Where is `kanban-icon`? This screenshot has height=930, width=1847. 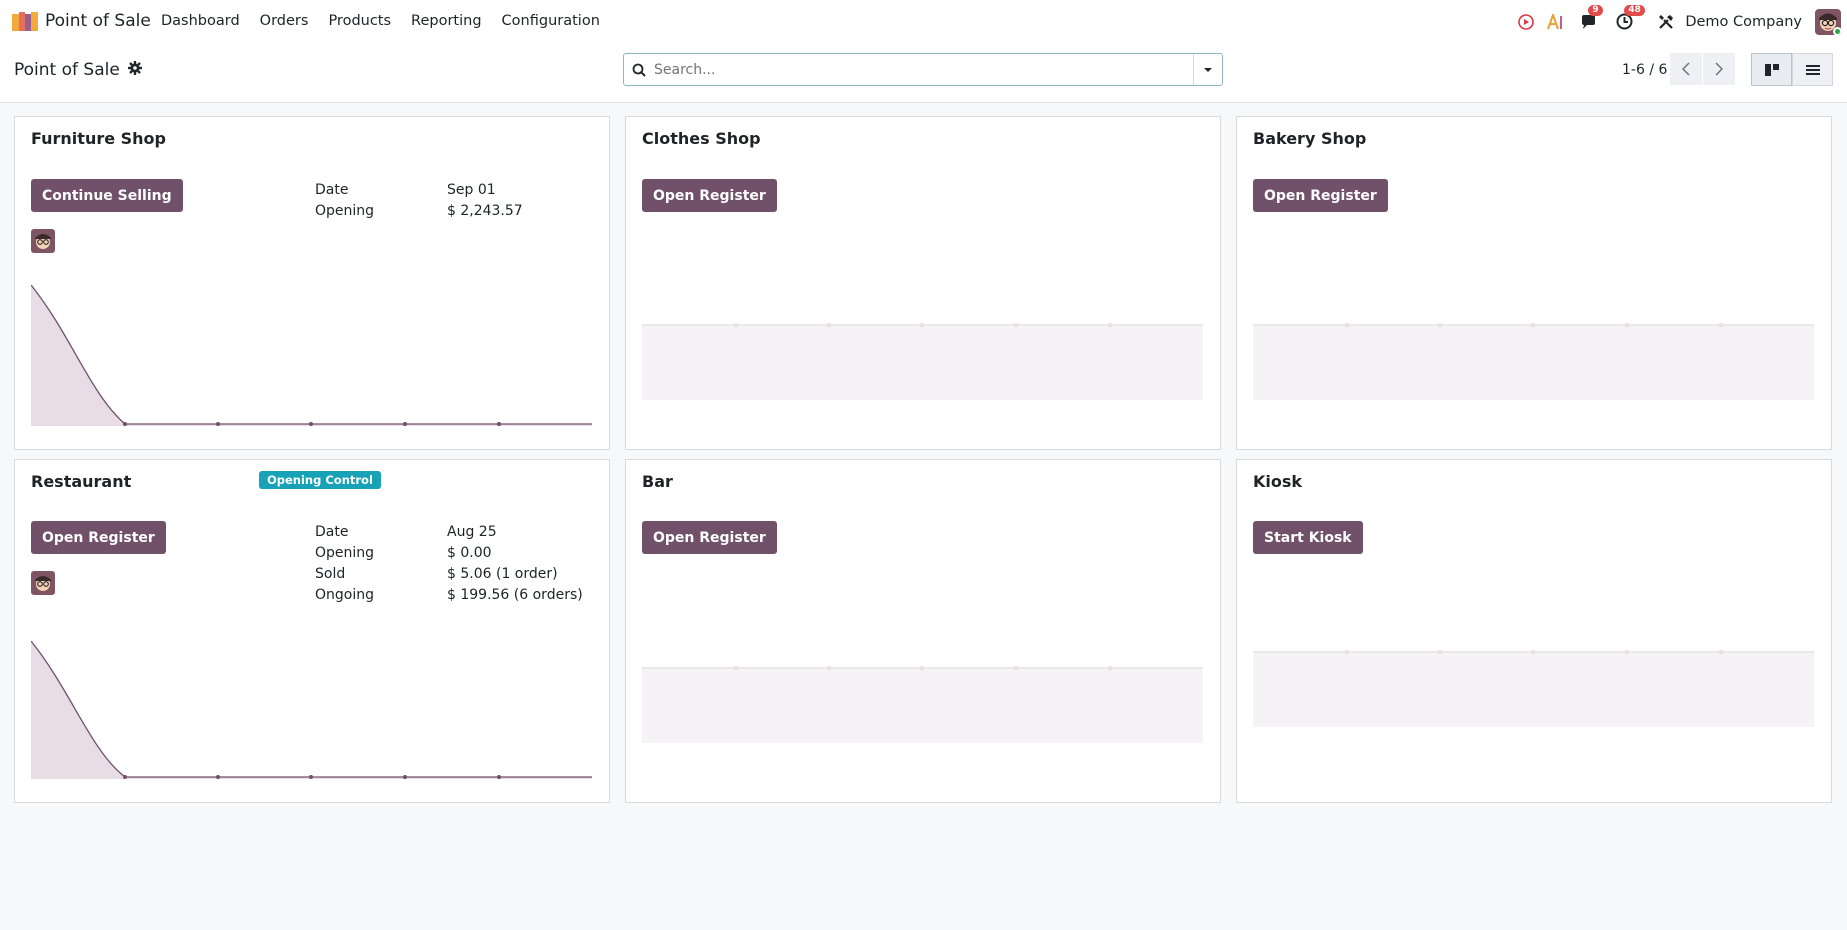 kanban-icon is located at coordinates (1771, 69).